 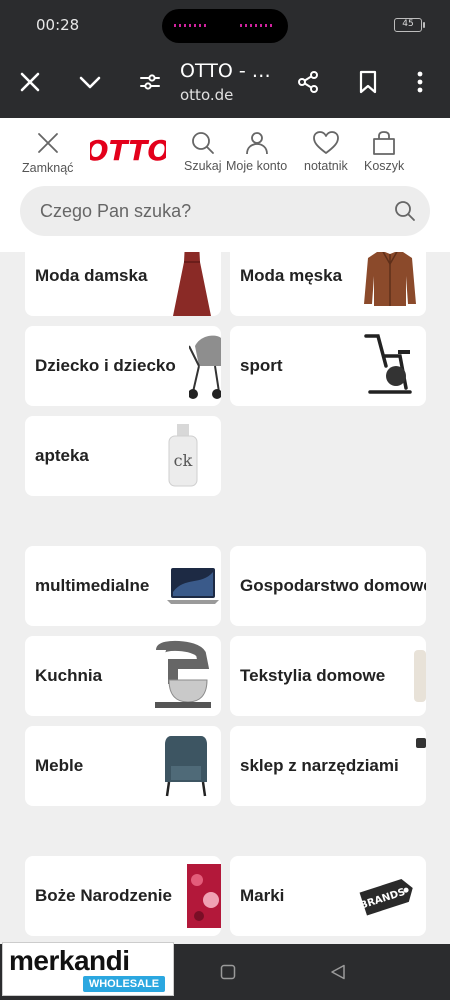 What do you see at coordinates (257, 166) in the screenshot?
I see `account-label: Moje konto` at bounding box center [257, 166].